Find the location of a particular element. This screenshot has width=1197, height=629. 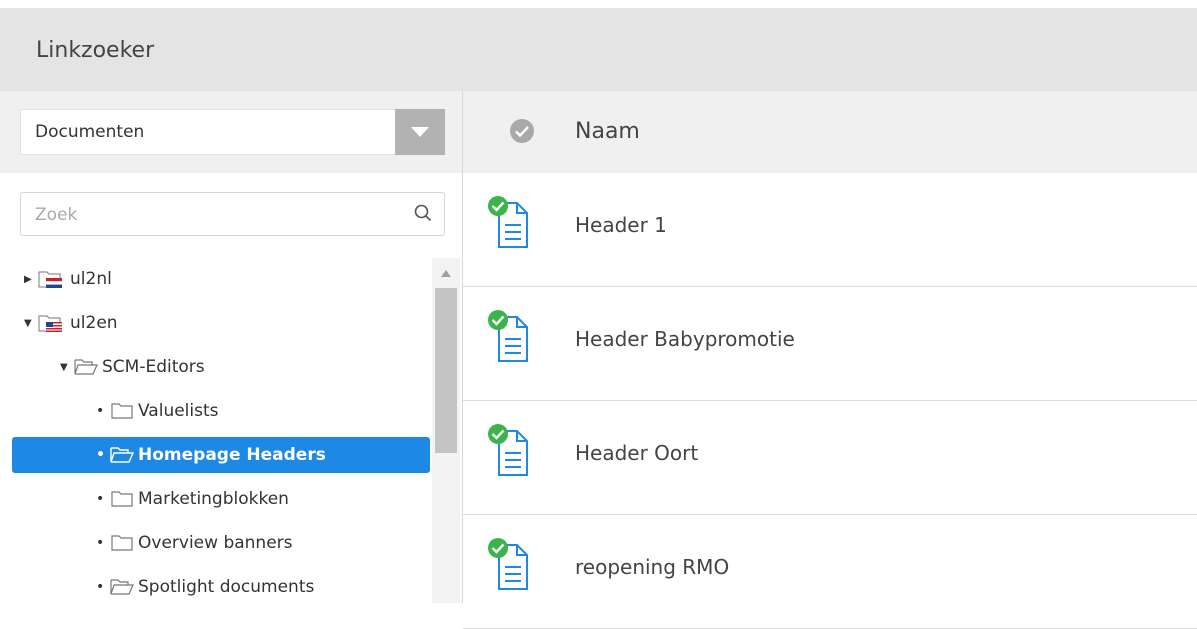

tree-node-overview-banners: • Overview banners is located at coordinates (194, 543).